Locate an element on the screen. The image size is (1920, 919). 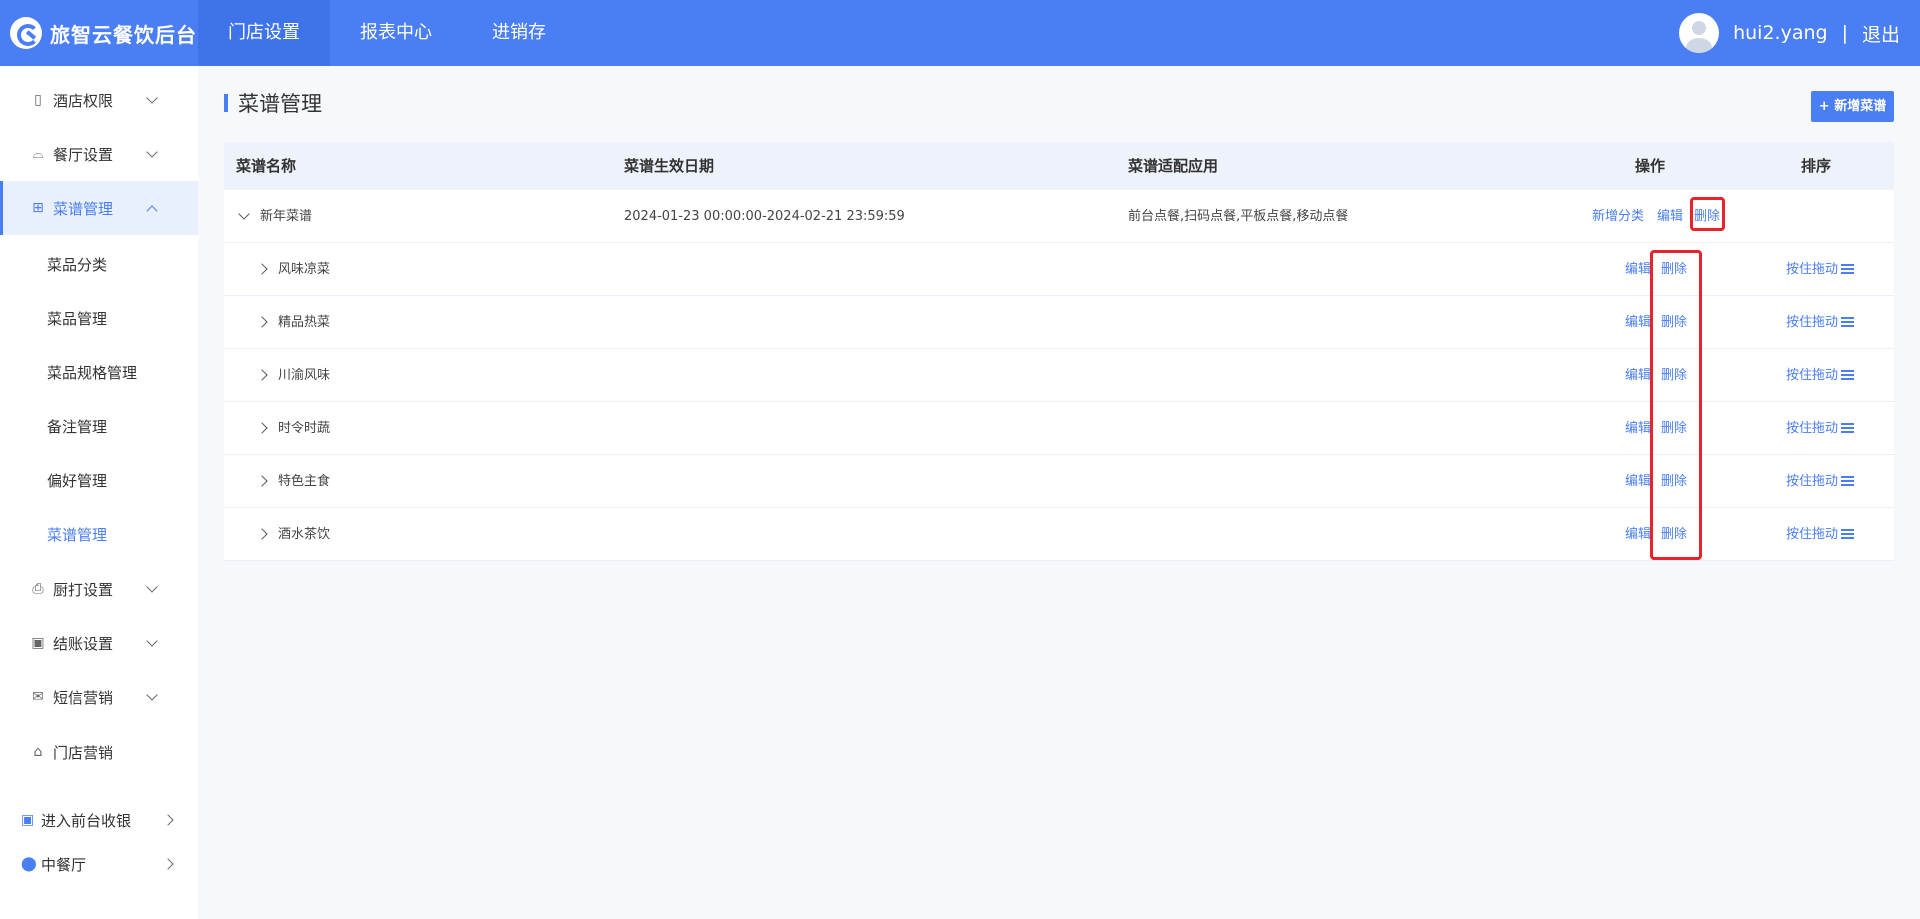
sidebar-subitem-menu: 菜谱管理 is located at coordinates (77, 535).